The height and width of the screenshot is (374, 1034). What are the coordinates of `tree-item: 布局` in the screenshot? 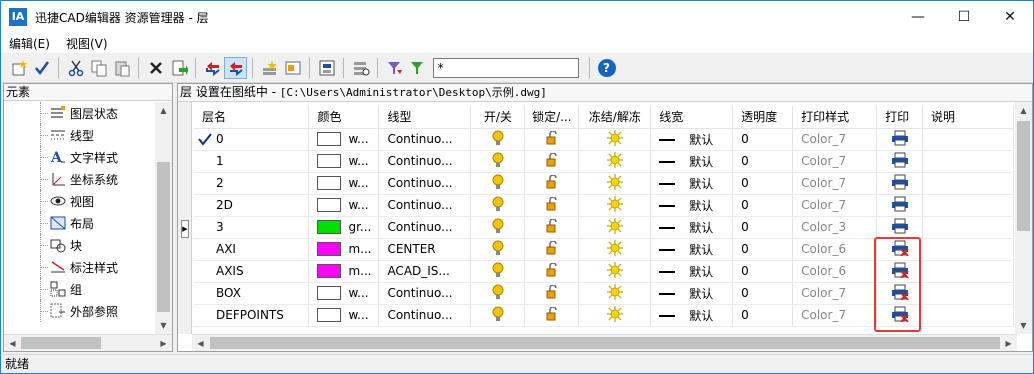 It's located at (79, 223).